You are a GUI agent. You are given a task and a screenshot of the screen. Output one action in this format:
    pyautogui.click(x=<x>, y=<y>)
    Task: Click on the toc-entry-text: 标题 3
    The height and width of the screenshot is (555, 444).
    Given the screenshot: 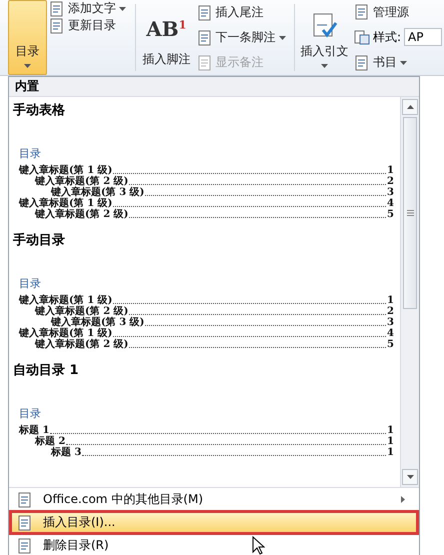 What is the action you would take?
    pyautogui.click(x=66, y=452)
    